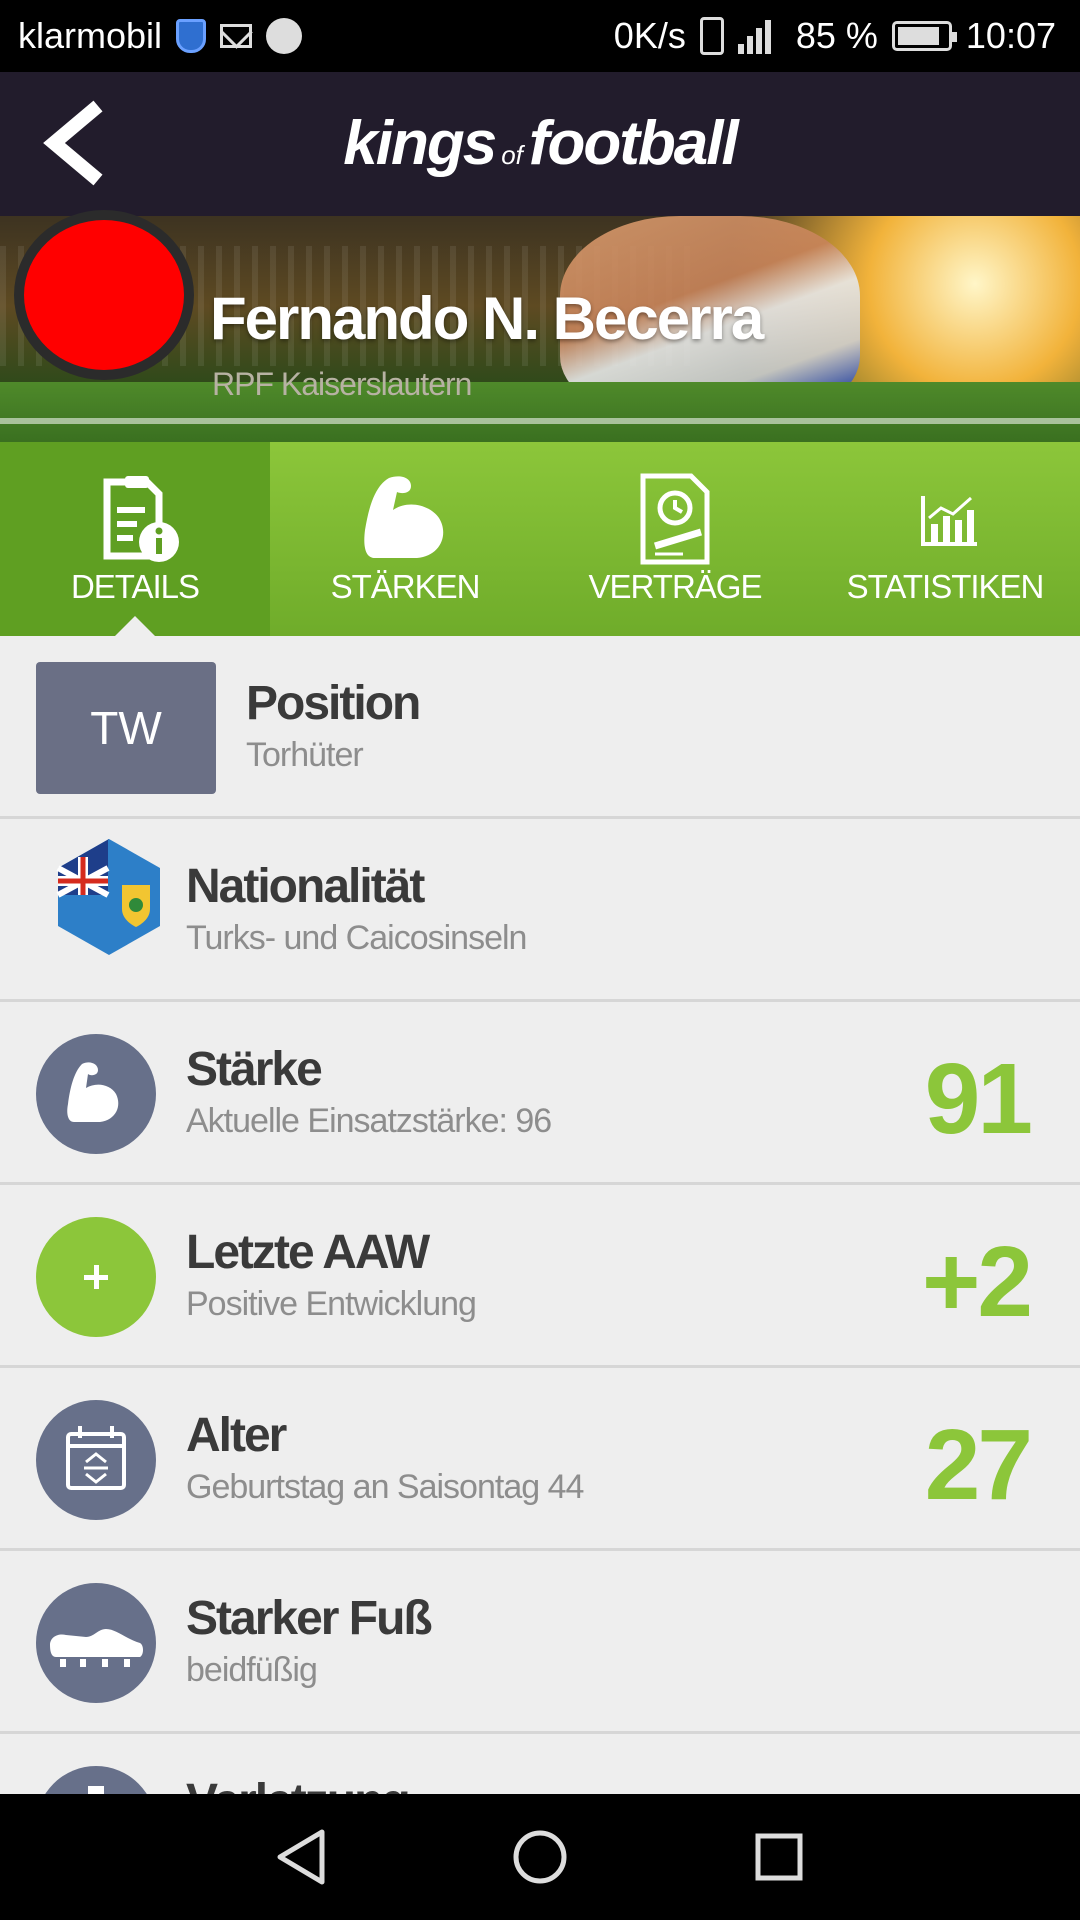 This screenshot has height=1920, width=1080. Describe the element at coordinates (540, 727) in the screenshot. I see `detail-row-position: TW Position Torhüter` at that location.